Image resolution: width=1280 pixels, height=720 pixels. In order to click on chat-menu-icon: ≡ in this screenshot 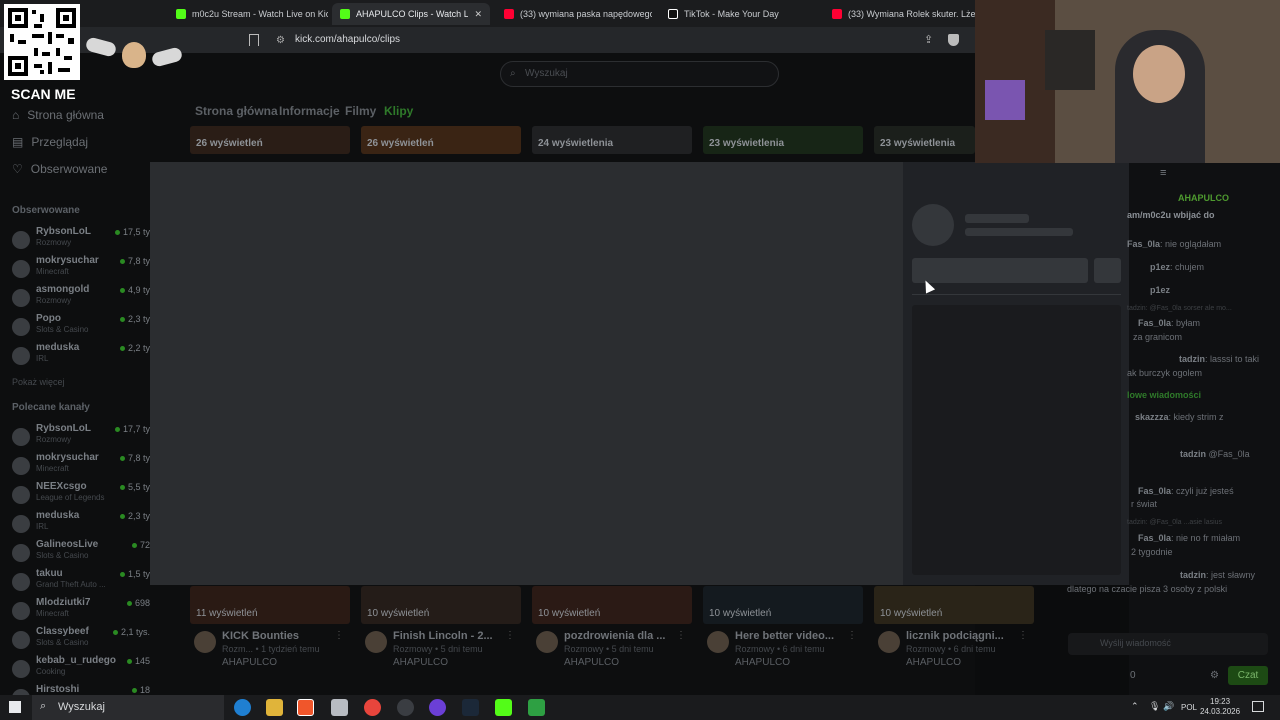, I will do `click(1163, 173)`.